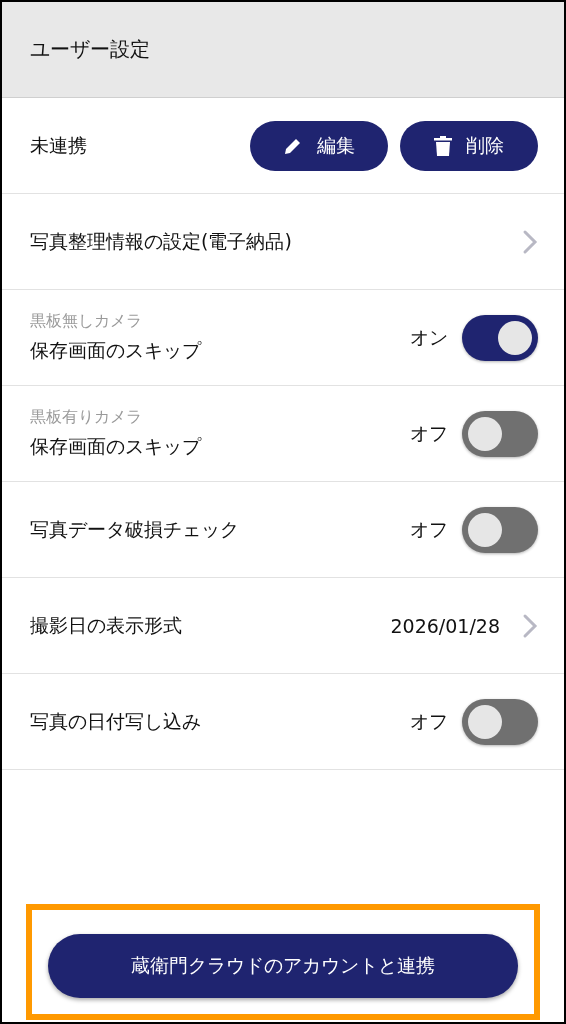 This screenshot has height=1024, width=566. I want to click on setting-label: 撮影日の表示形式, so click(106, 625).